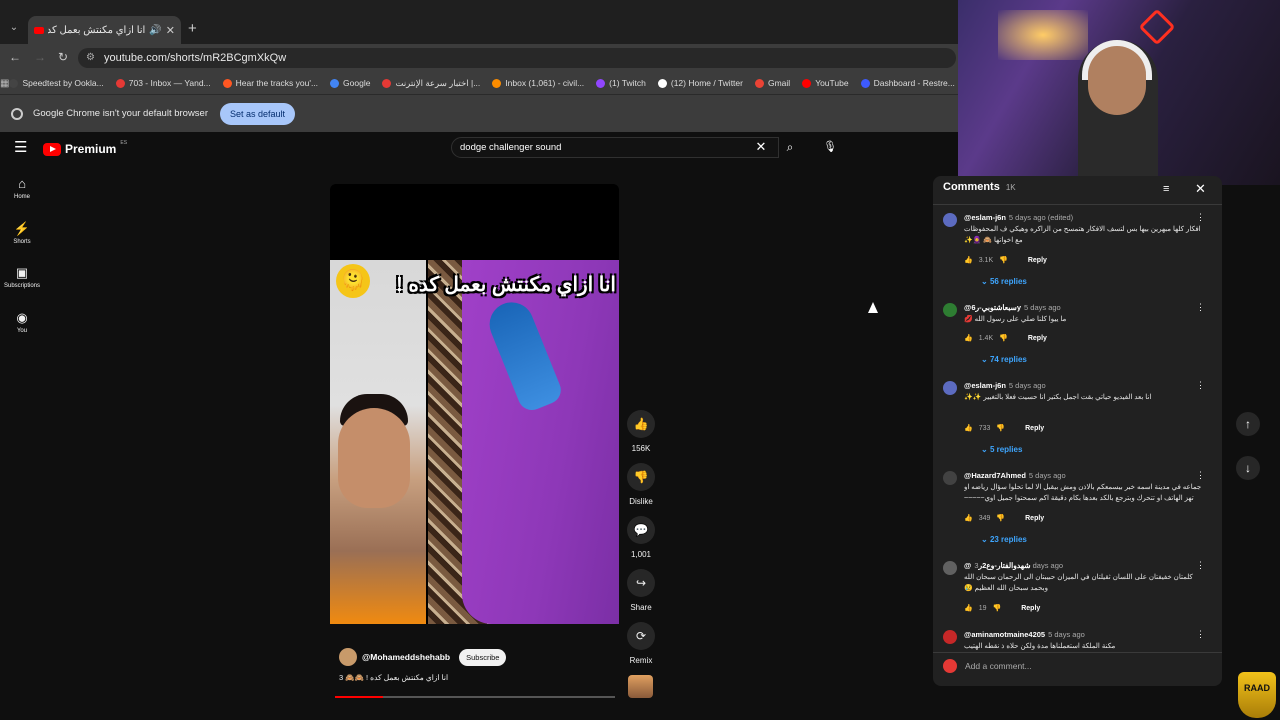 The height and width of the screenshot is (720, 1280). What do you see at coordinates (641, 501) in the screenshot?
I see `dislike-label: Dislike` at bounding box center [641, 501].